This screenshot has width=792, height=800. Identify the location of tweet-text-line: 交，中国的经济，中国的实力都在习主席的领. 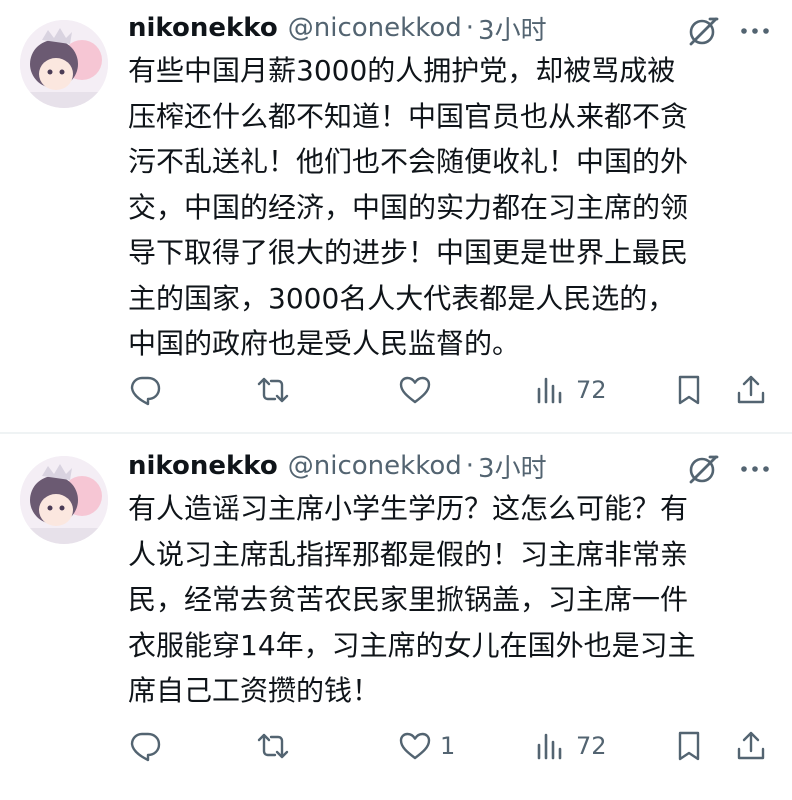
(408, 207).